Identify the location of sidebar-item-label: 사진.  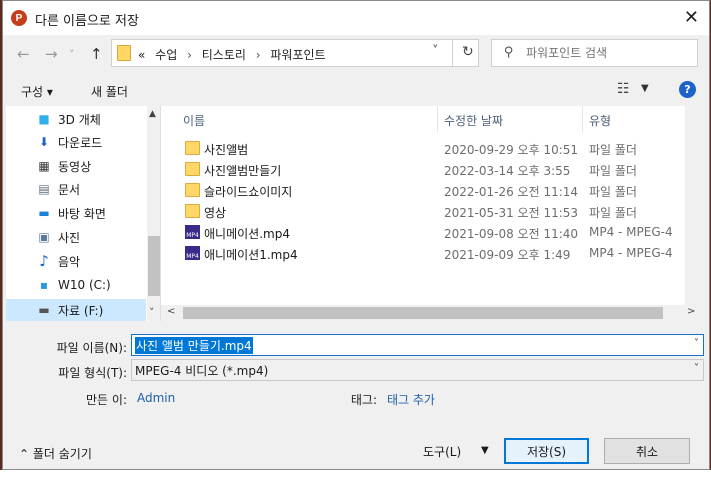
(69, 237).